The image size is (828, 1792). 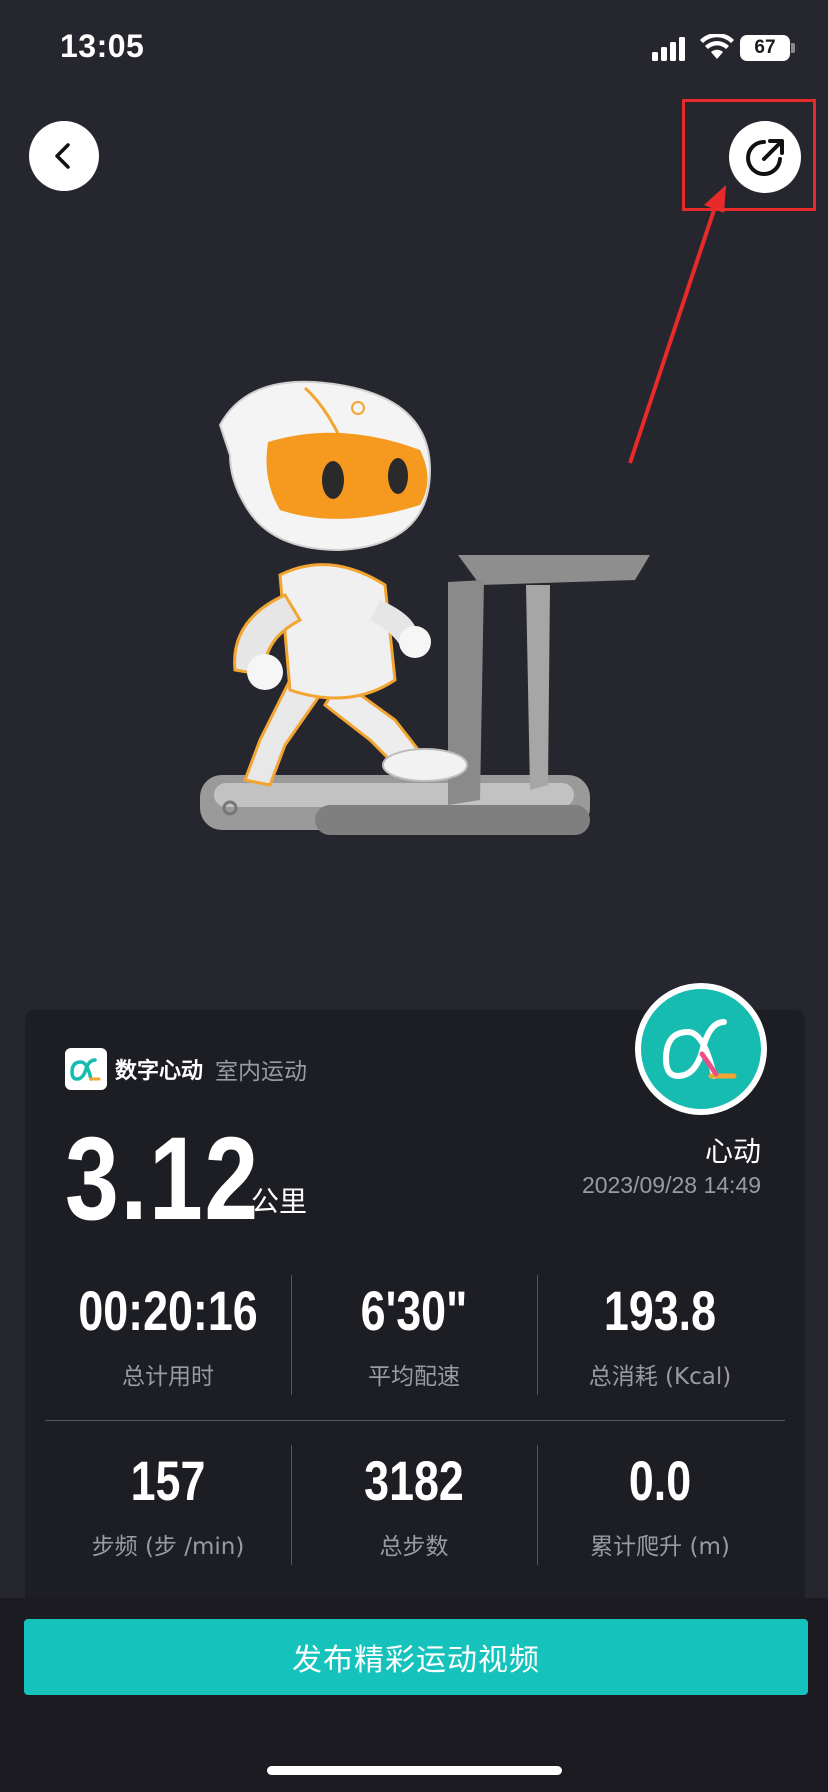 I want to click on wifi-icon, so click(x=717, y=46).